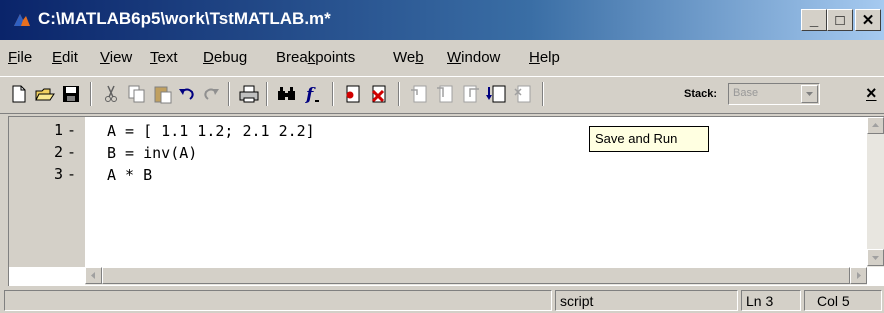  Describe the element at coordinates (184, 18) in the screenshot. I see `window-title: C:\MATLAB6p5\work\TstMATLAB.m*` at that location.